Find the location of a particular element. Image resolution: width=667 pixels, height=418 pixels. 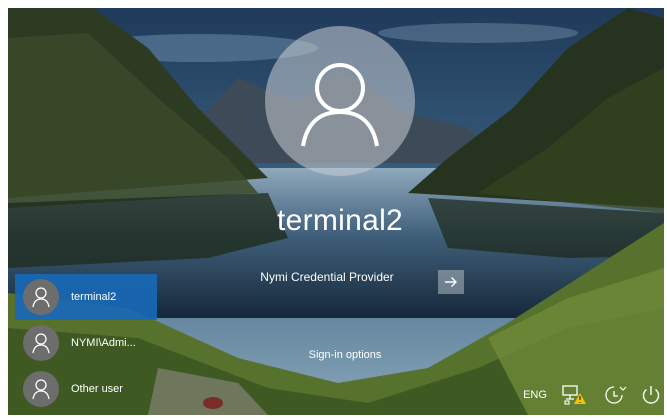

power-icon is located at coordinates (651, 395).